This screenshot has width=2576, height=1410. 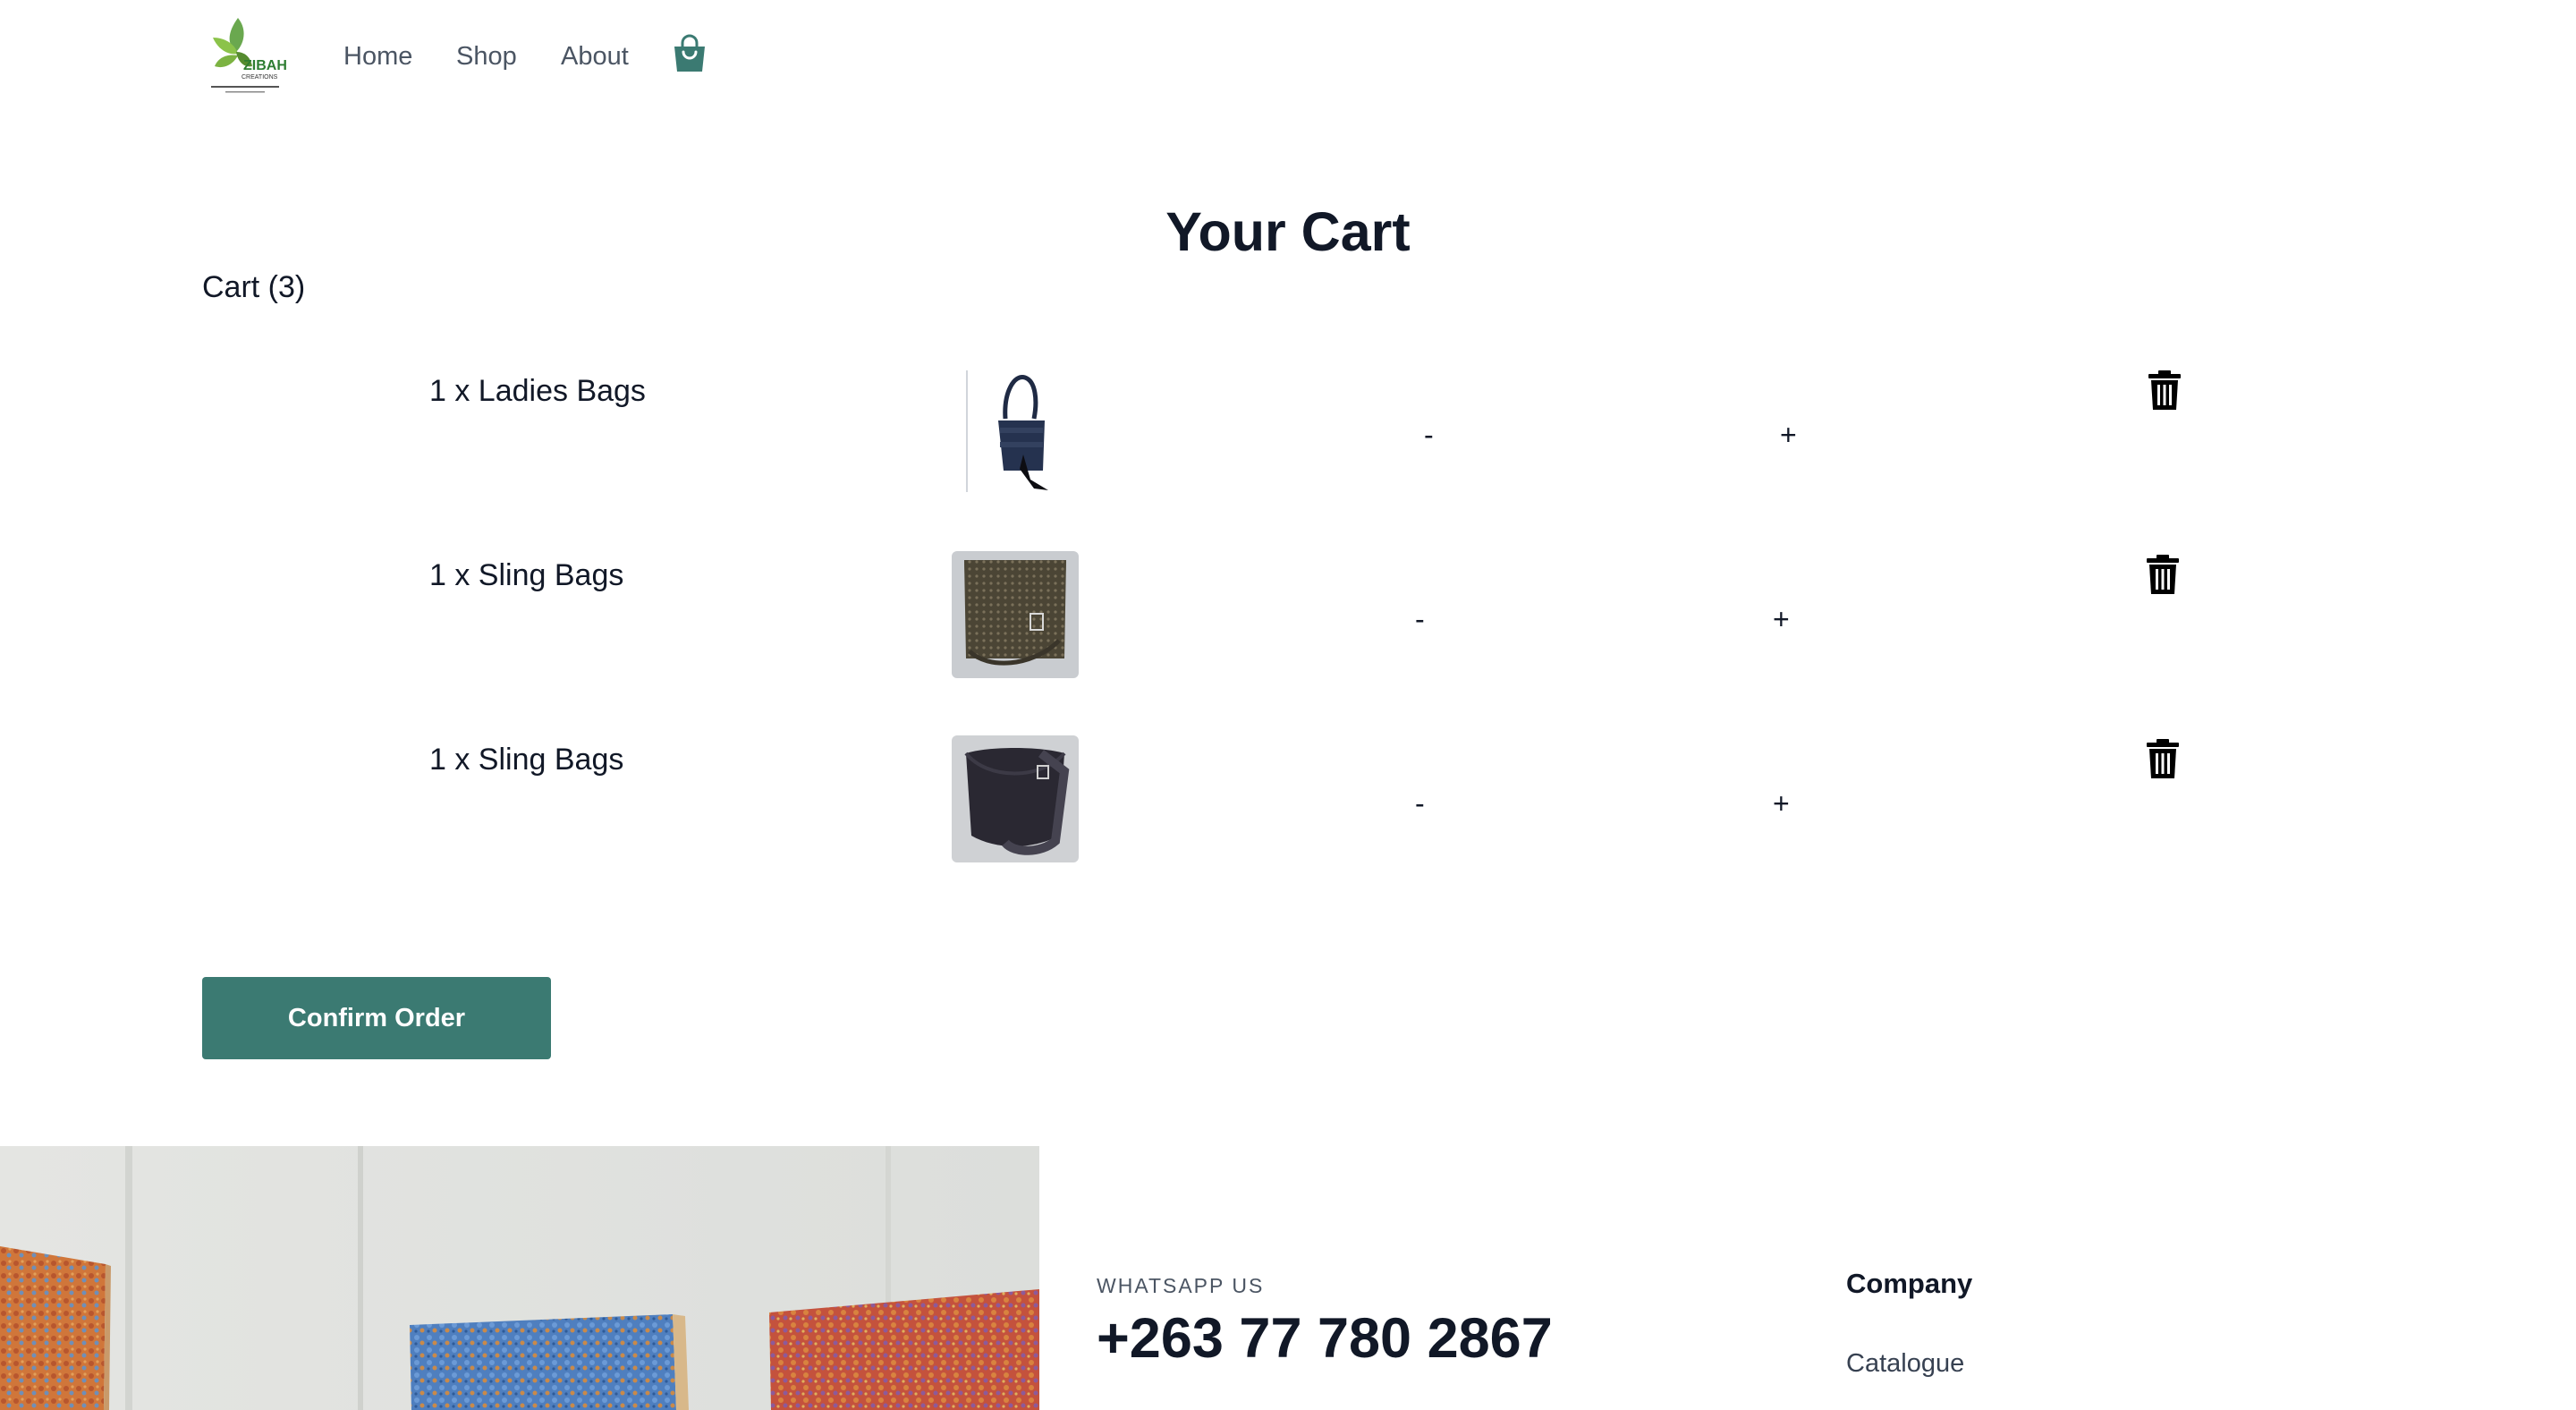 I want to click on page-title: Your Cart, so click(x=1288, y=231).